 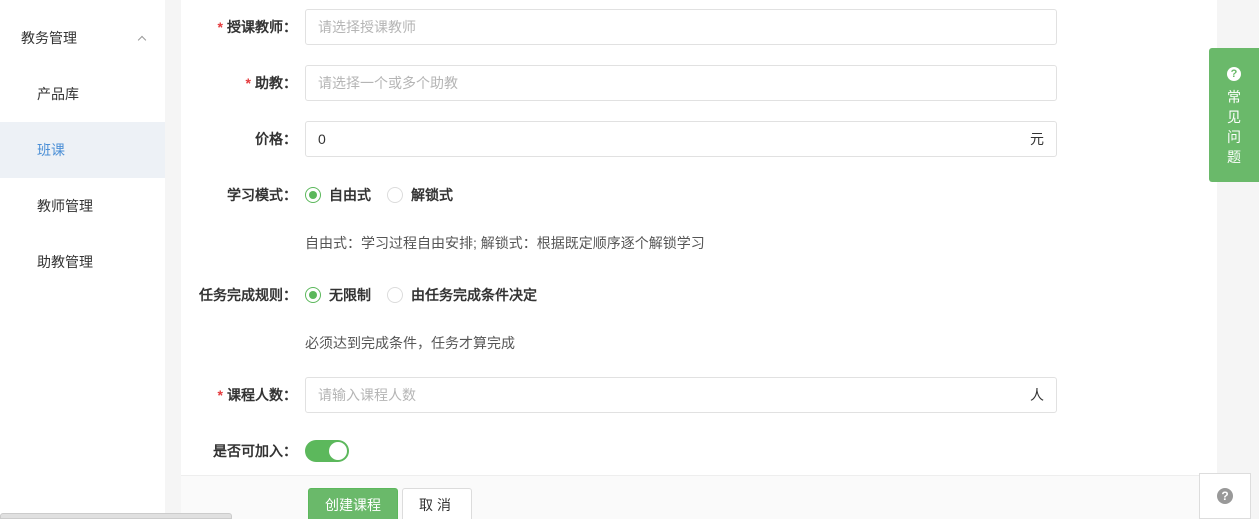 I want to click on form-footer: 创建课程 取消, so click(x=699, y=497).